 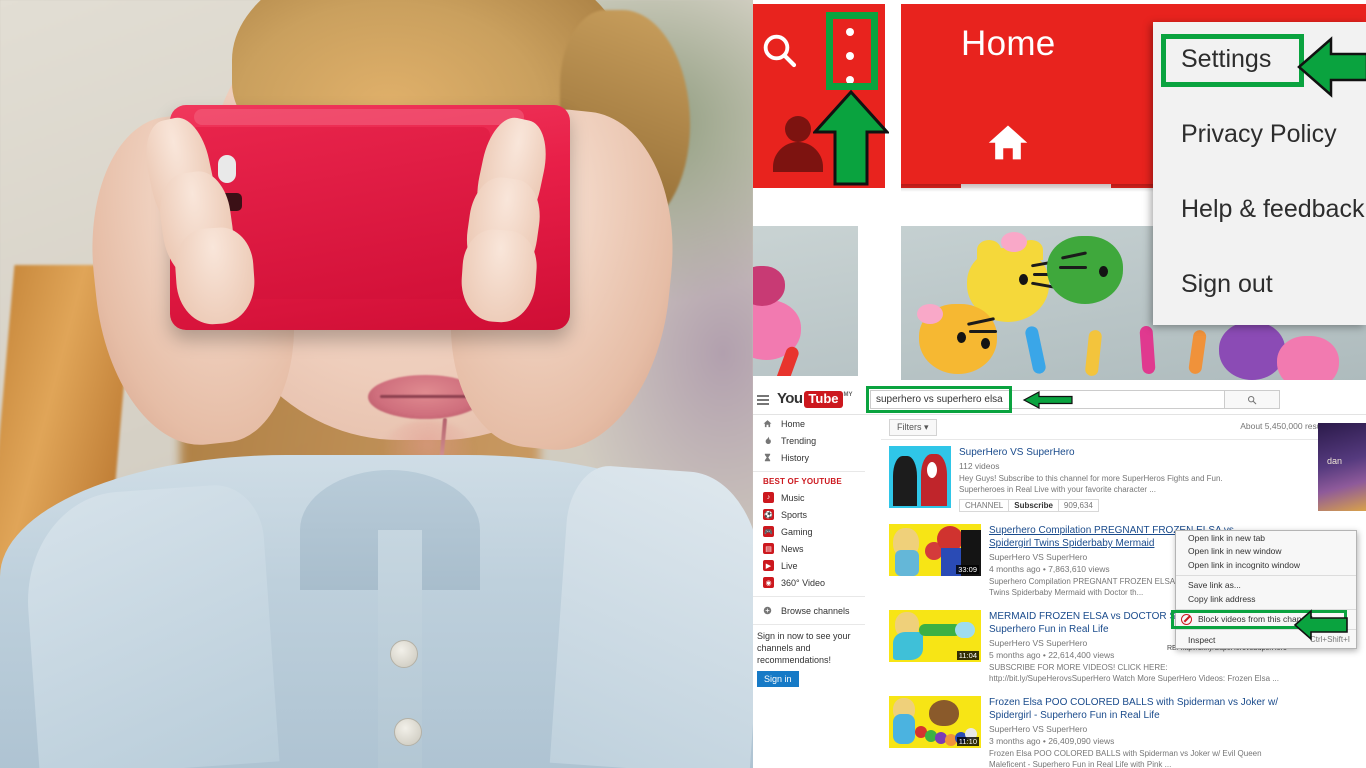 I want to click on menu-item-sign-out: Sign out, so click(x=1259, y=284).